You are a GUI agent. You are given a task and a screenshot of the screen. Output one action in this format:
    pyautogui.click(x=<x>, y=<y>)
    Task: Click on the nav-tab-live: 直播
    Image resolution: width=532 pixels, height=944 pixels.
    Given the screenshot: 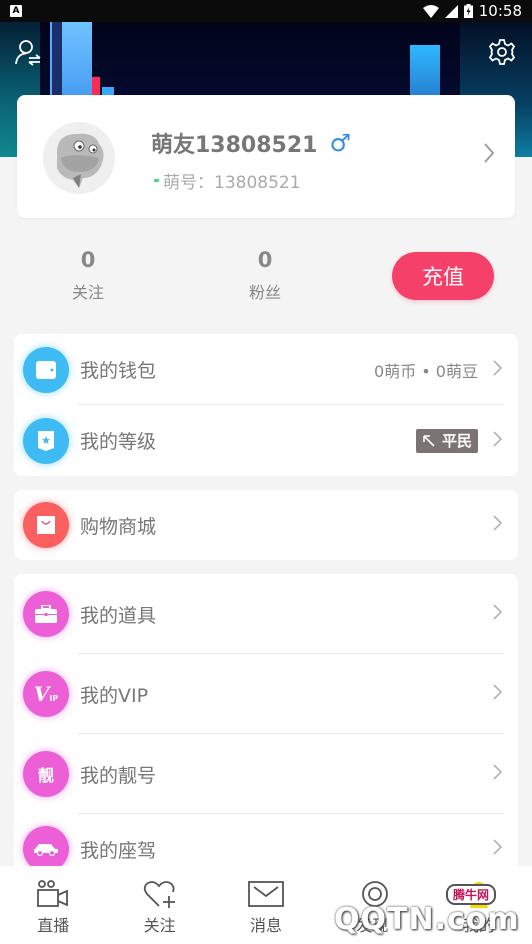 What is the action you would take?
    pyautogui.click(x=53, y=905)
    